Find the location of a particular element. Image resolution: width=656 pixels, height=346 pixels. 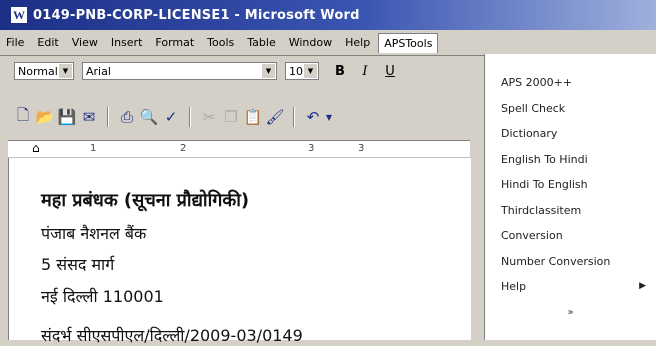

horizontal-ruler: ⌂ 1 2 3 3 is located at coordinates (239, 149).